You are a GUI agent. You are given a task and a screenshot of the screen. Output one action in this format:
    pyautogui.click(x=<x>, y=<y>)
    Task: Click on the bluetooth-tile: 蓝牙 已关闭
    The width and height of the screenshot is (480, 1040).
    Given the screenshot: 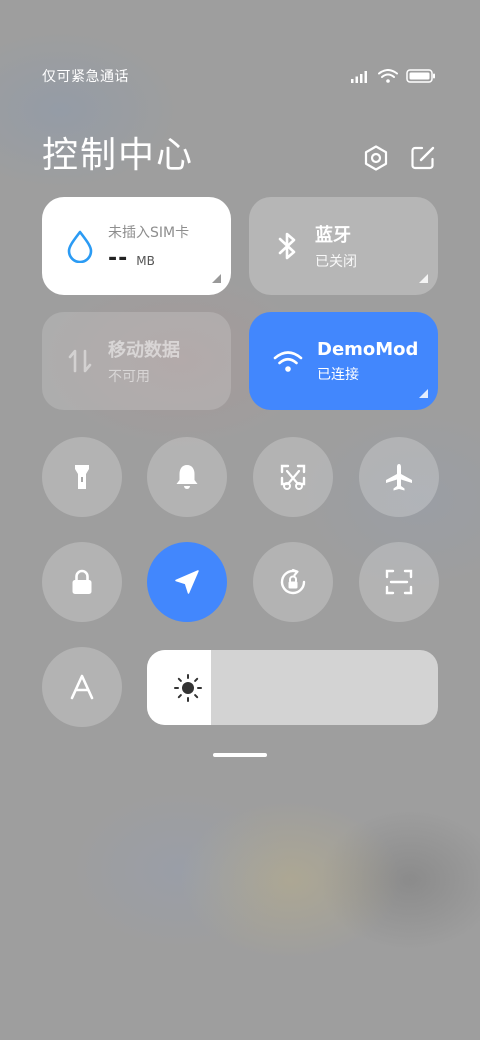 What is the action you would take?
    pyautogui.click(x=343, y=246)
    